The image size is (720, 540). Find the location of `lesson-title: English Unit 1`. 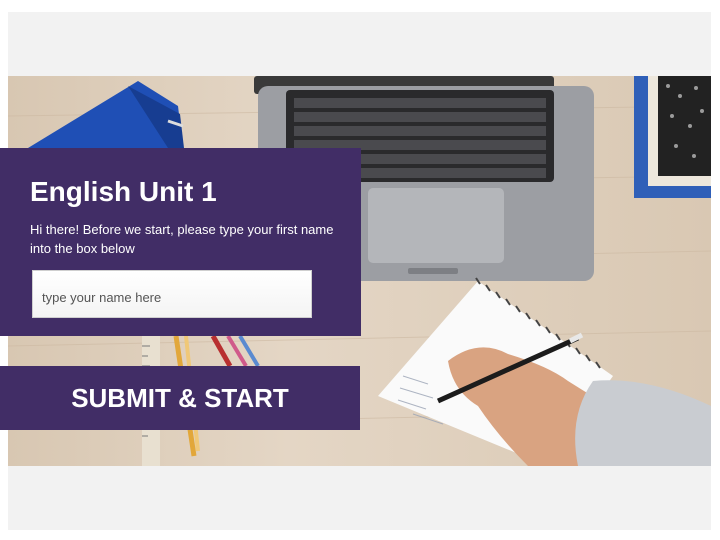

lesson-title: English Unit 1 is located at coordinates (123, 191).